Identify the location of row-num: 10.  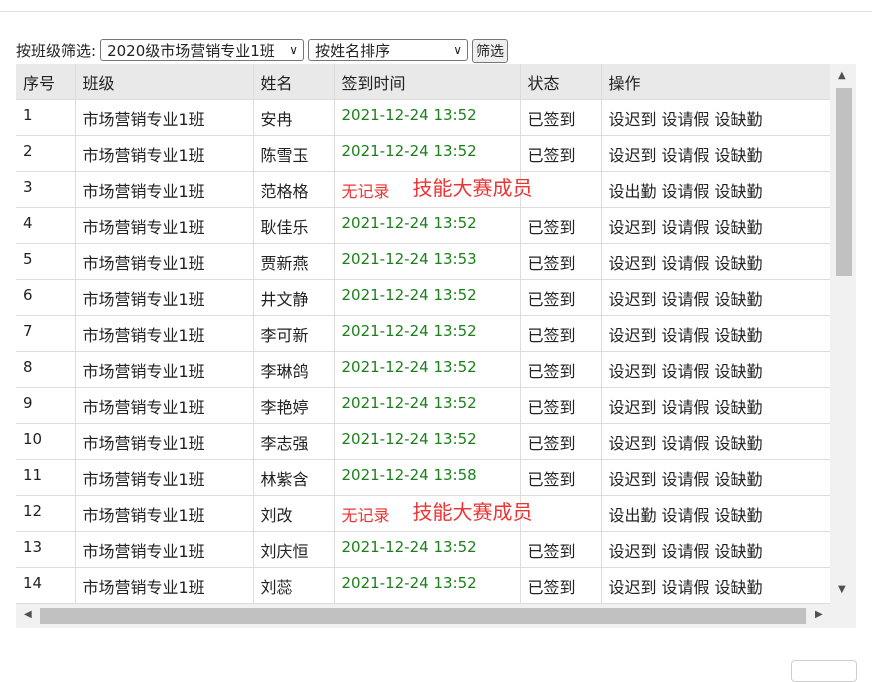
(46, 441).